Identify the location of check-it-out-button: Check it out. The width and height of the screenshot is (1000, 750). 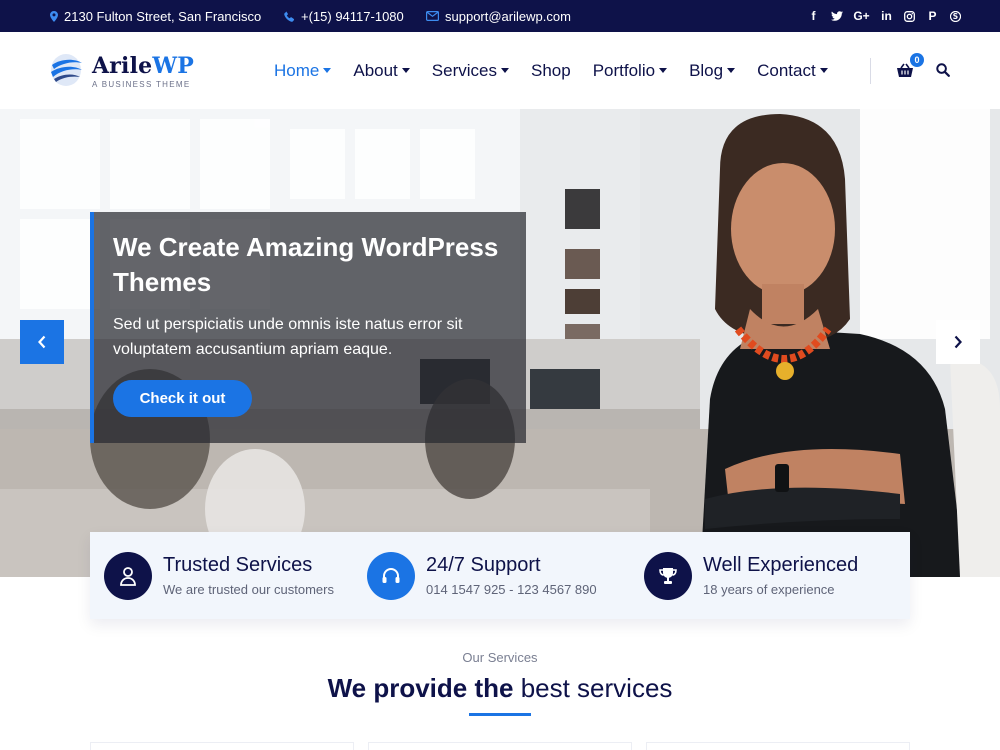
(182, 398).